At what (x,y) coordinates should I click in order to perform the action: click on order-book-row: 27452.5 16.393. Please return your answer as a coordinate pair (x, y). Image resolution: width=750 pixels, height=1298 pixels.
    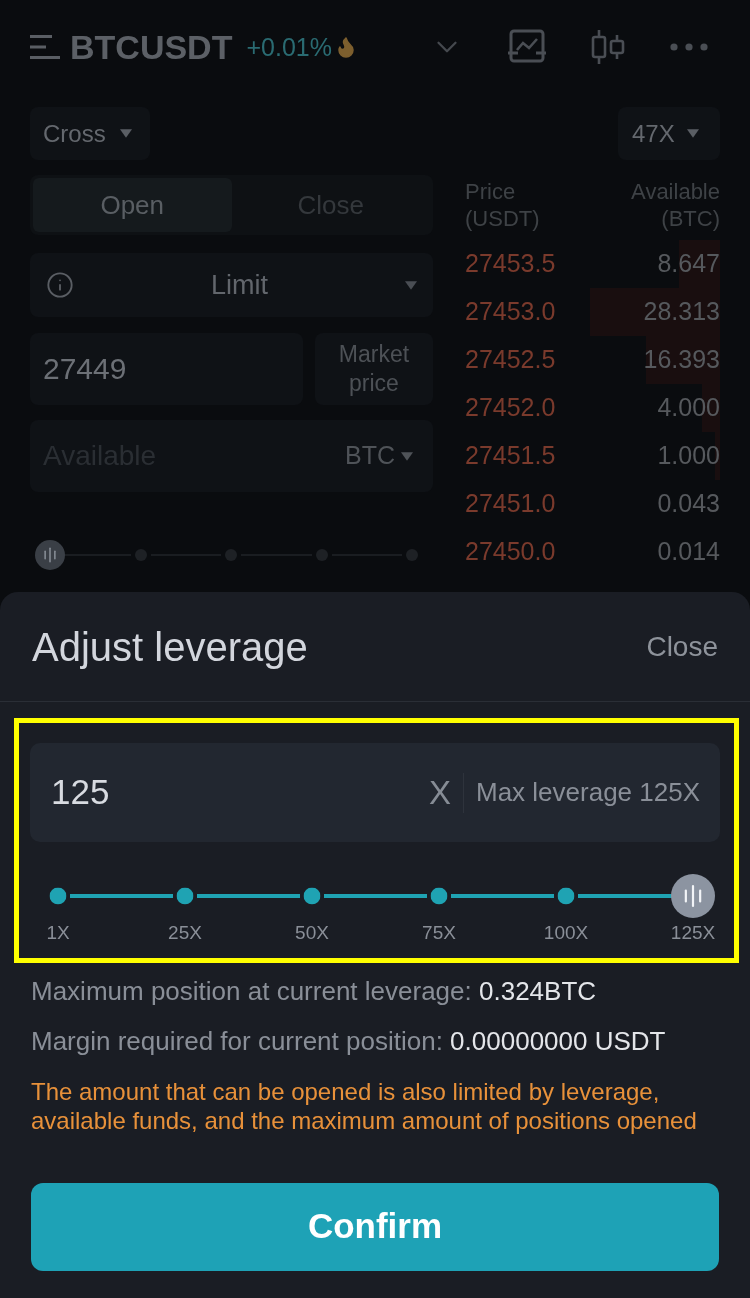
    Looking at the image, I should click on (592, 360).